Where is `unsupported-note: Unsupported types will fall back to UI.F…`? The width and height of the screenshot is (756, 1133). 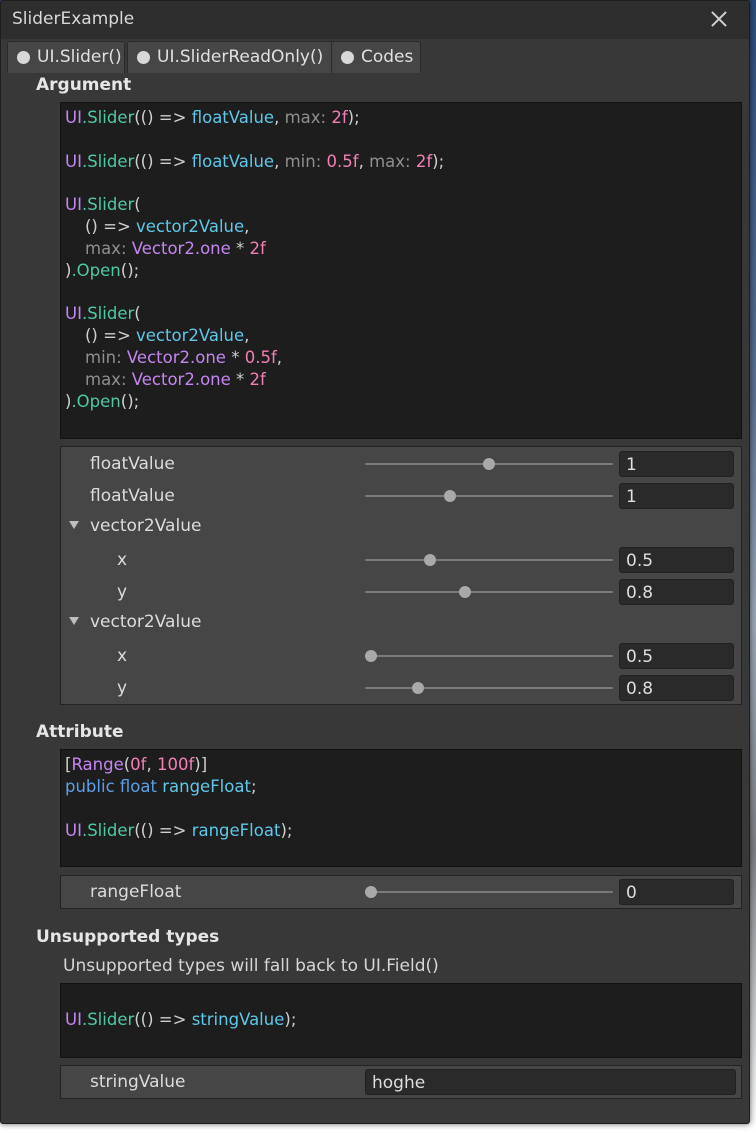
unsupported-note: Unsupported types will fall back to UI.F… is located at coordinates (251, 966).